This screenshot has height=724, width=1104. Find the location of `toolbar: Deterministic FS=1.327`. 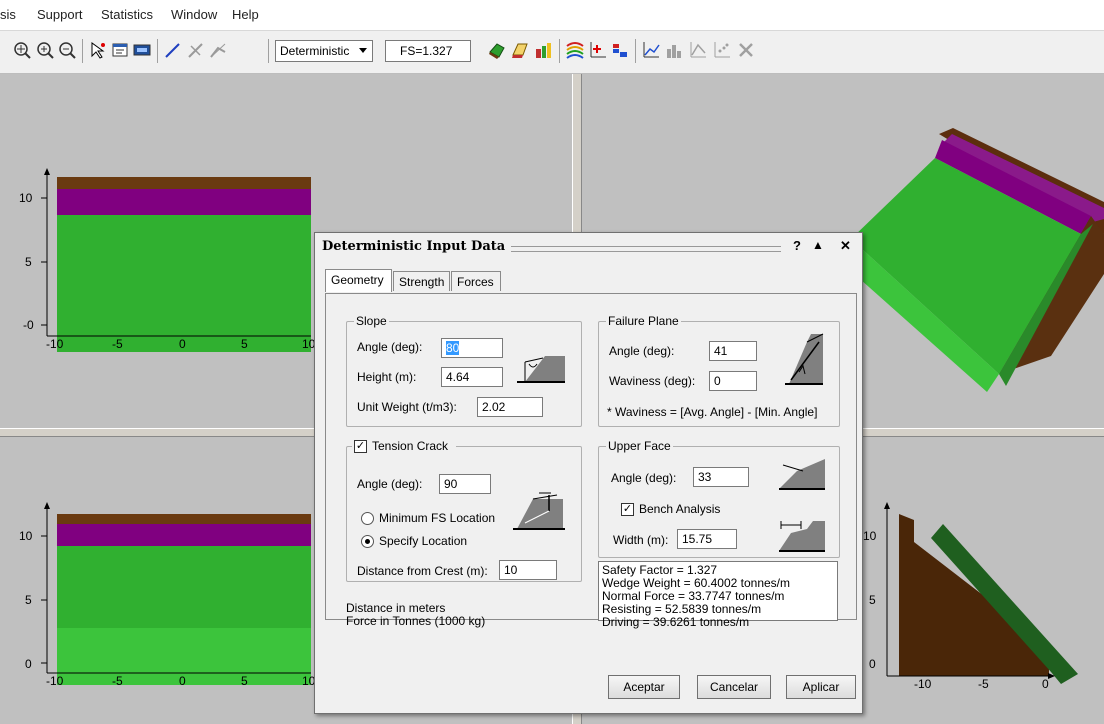

toolbar: Deterministic FS=1.327 is located at coordinates (552, 52).